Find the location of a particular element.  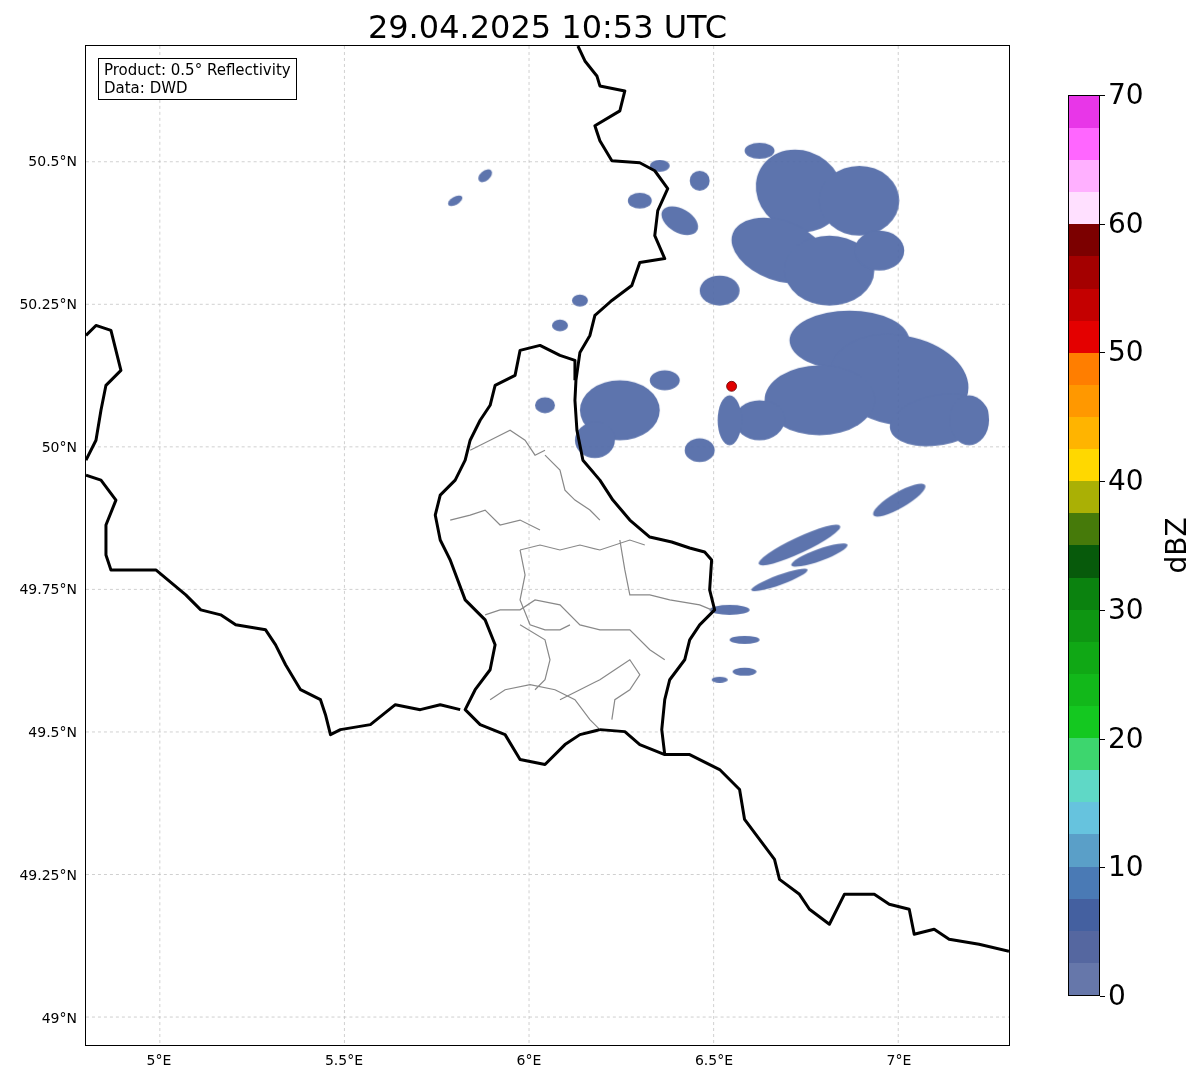

longitude-label: 5°E is located at coordinates (159, 1060).